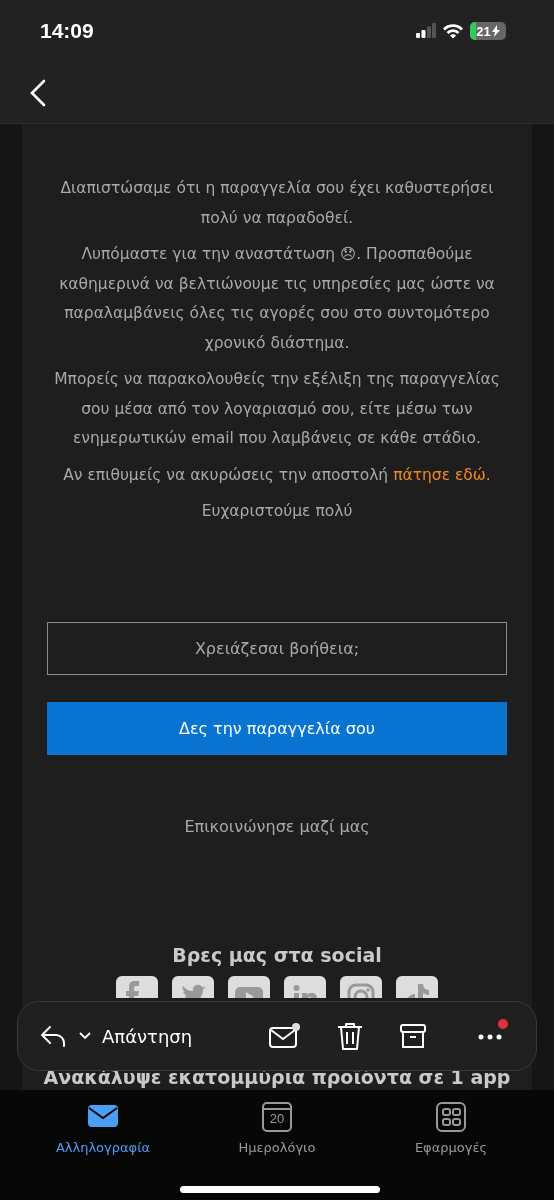 The image size is (554, 1200). What do you see at coordinates (426, 31) in the screenshot?
I see `signal-icon` at bounding box center [426, 31].